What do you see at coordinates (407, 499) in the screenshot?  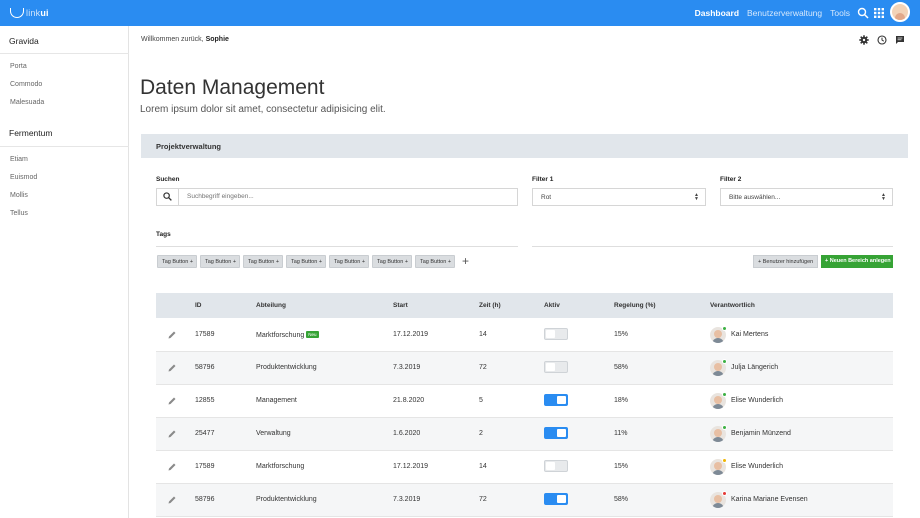 I see `cell-start: 7.3.2019` at bounding box center [407, 499].